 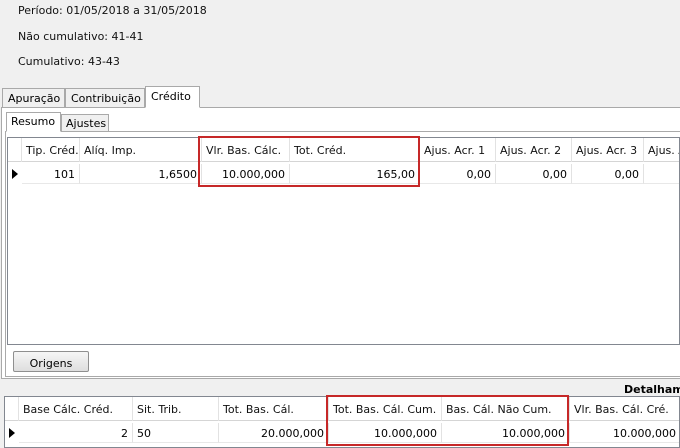 I want to click on col-ajus-acr-4: Ajus. A, so click(x=661, y=150).